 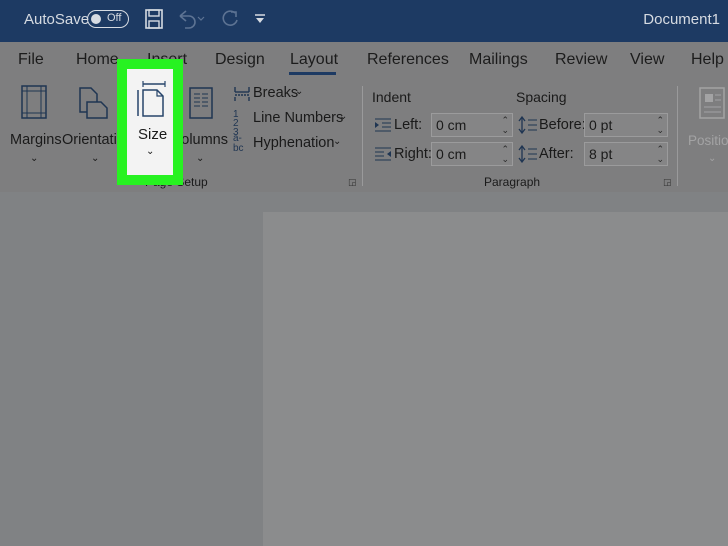 What do you see at coordinates (601, 154) in the screenshot?
I see `spacing-after-value: 8 pt` at bounding box center [601, 154].